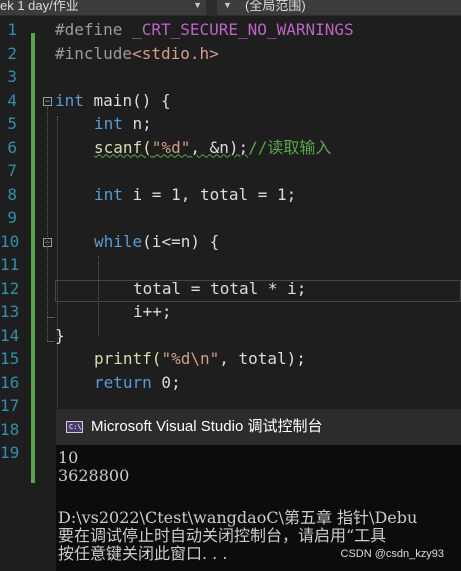 The width and height of the screenshot is (461, 571). I want to click on code-line: 2 #include<stdio.h>, so click(230, 54).